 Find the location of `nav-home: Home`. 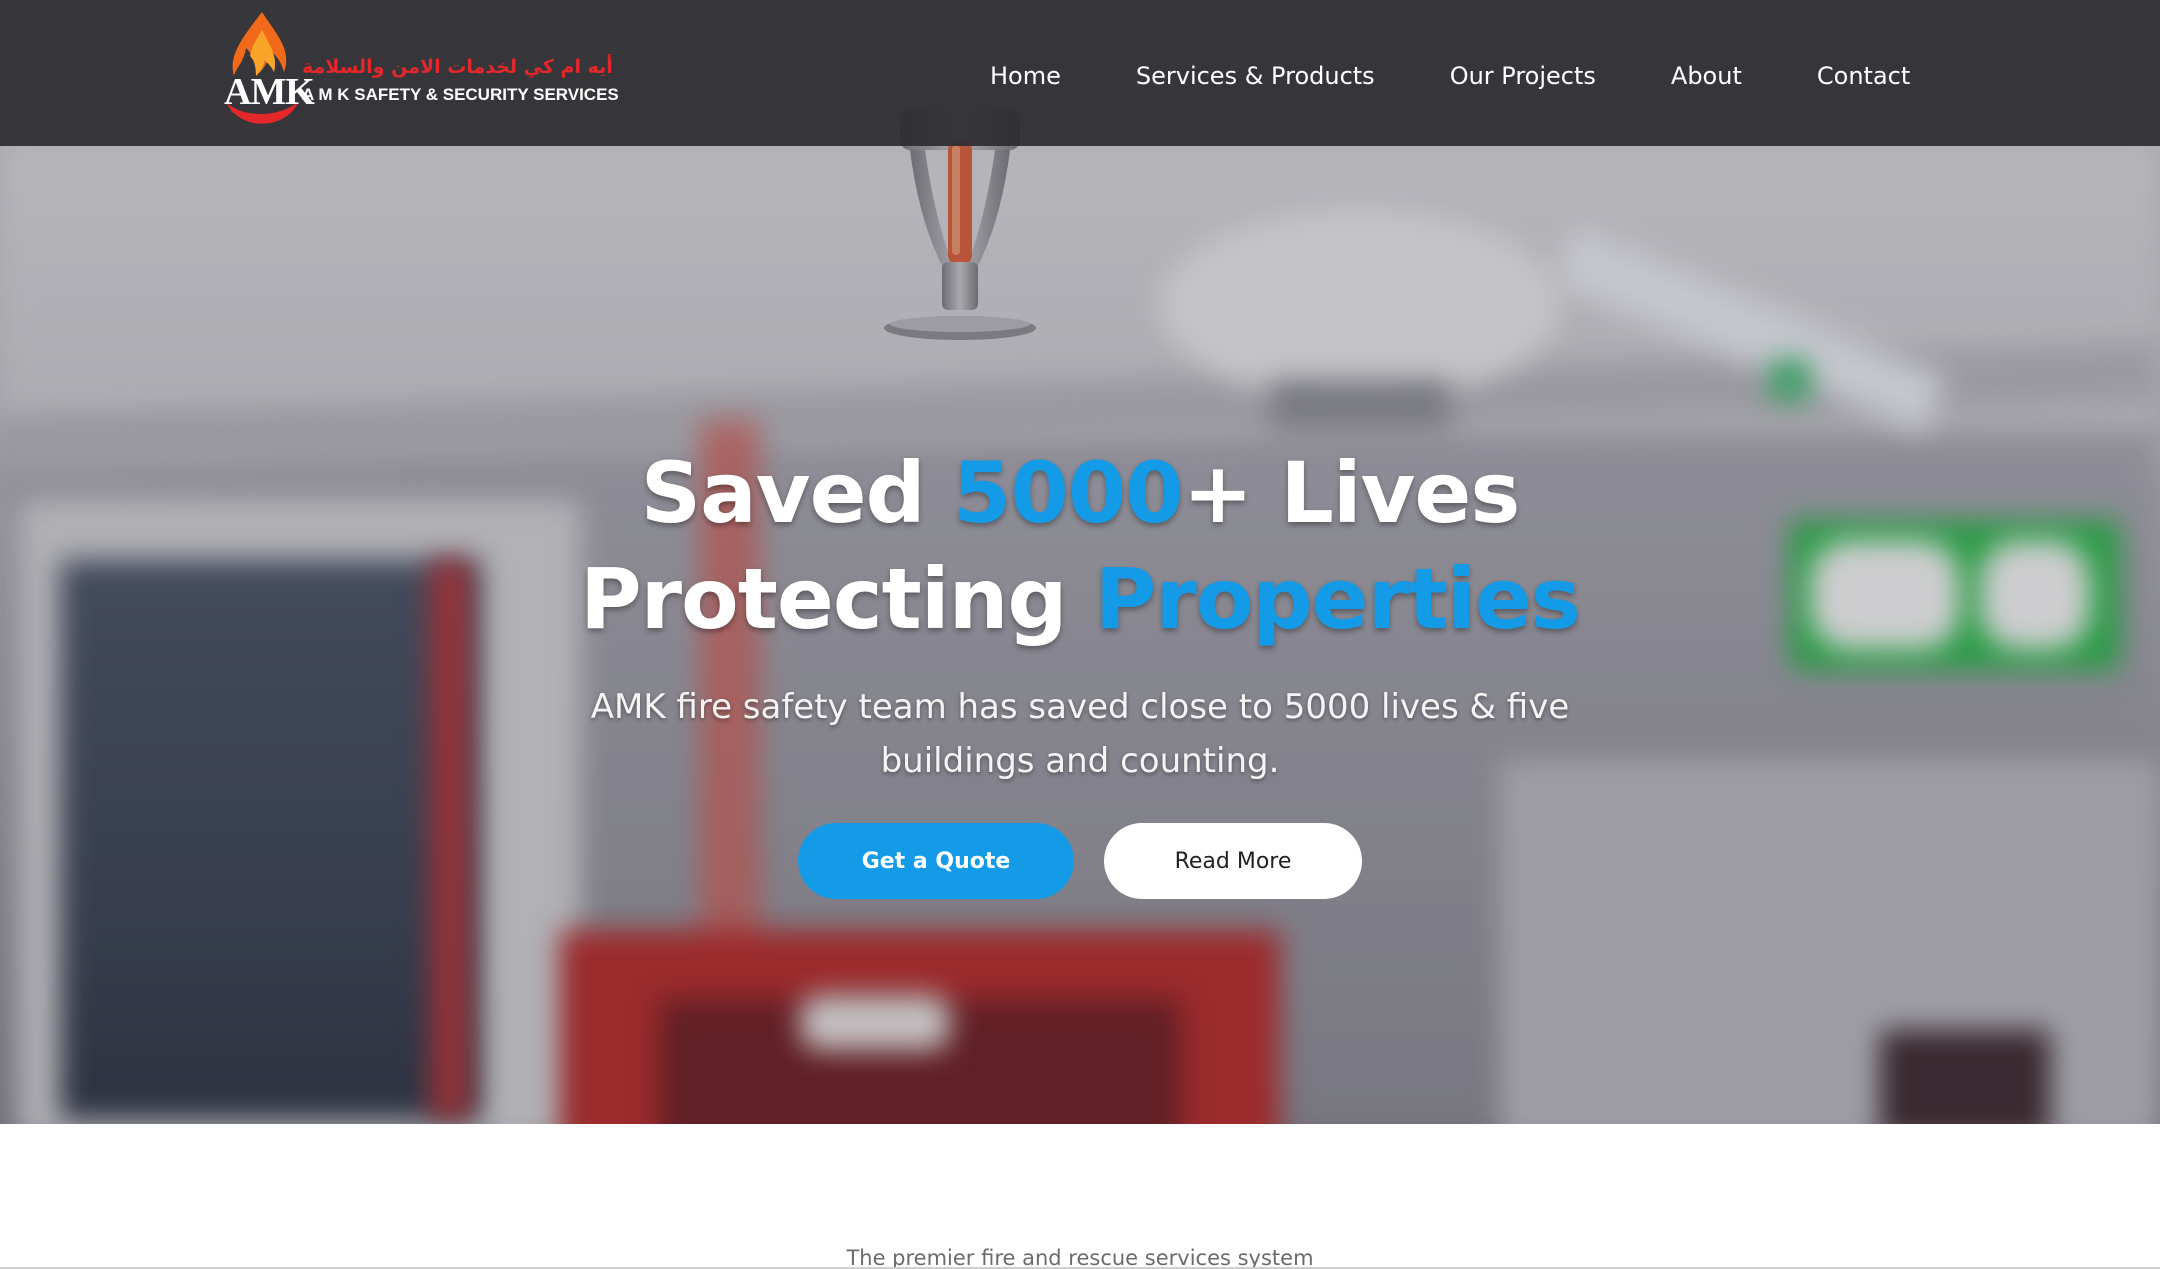

nav-home: Home is located at coordinates (1025, 76).